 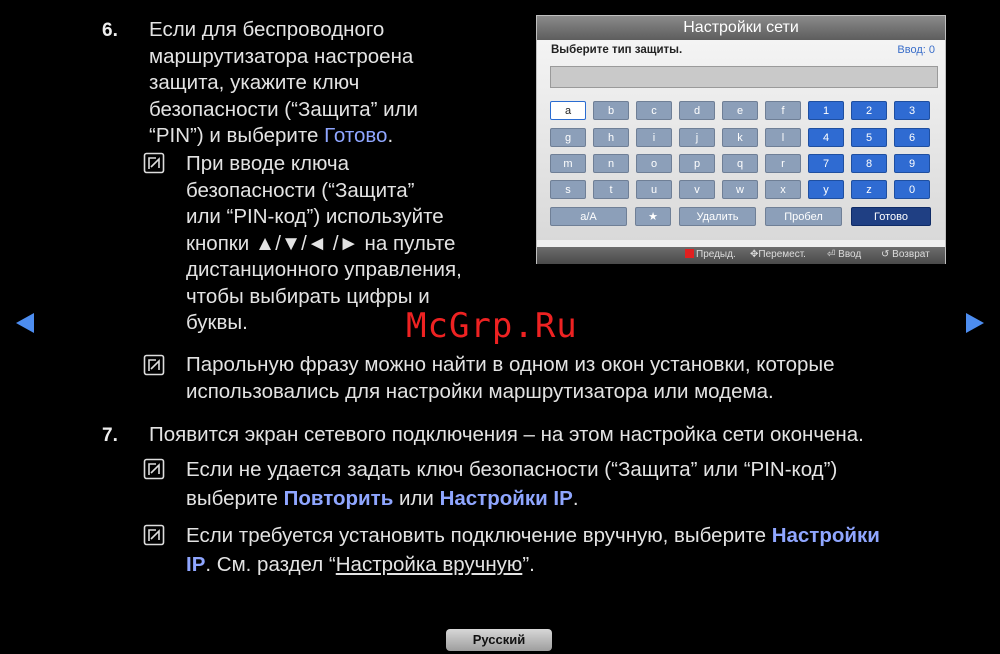 I want to click on shift-key: a/A, so click(x=588, y=216).